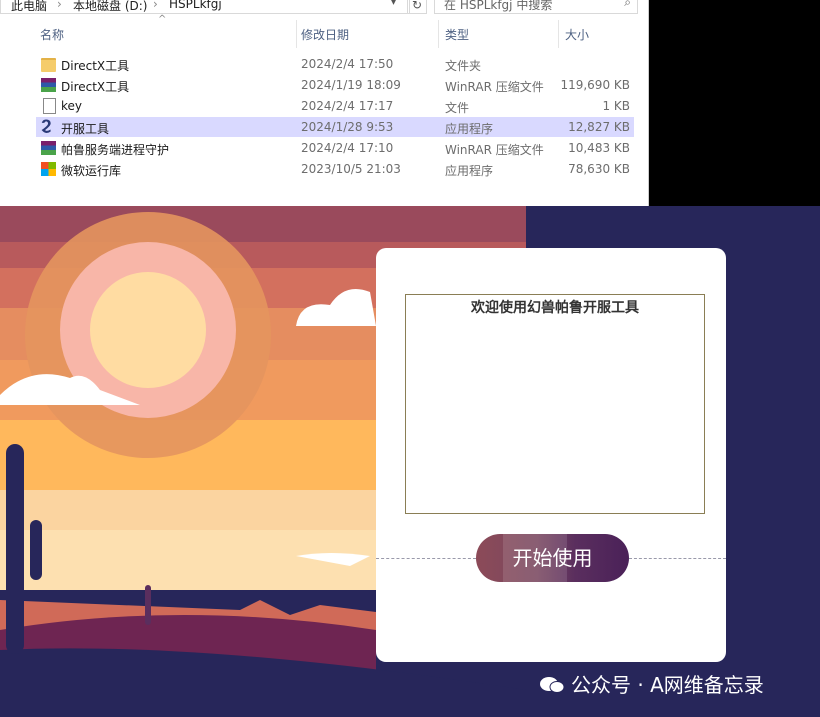 The width and height of the screenshot is (820, 717). Describe the element at coordinates (552, 685) in the screenshot. I see `wechat-icon` at that location.